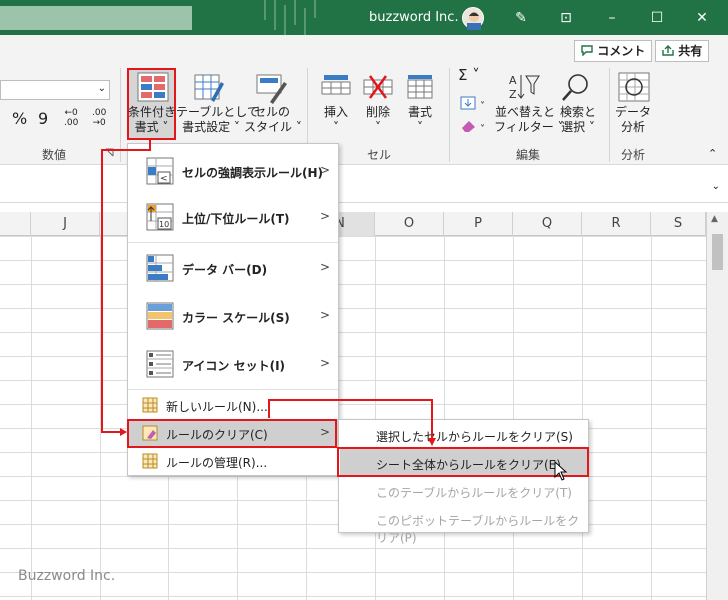 Image resolution: width=728 pixels, height=600 pixels. I want to click on mouse-cursor-icon, so click(561, 471).